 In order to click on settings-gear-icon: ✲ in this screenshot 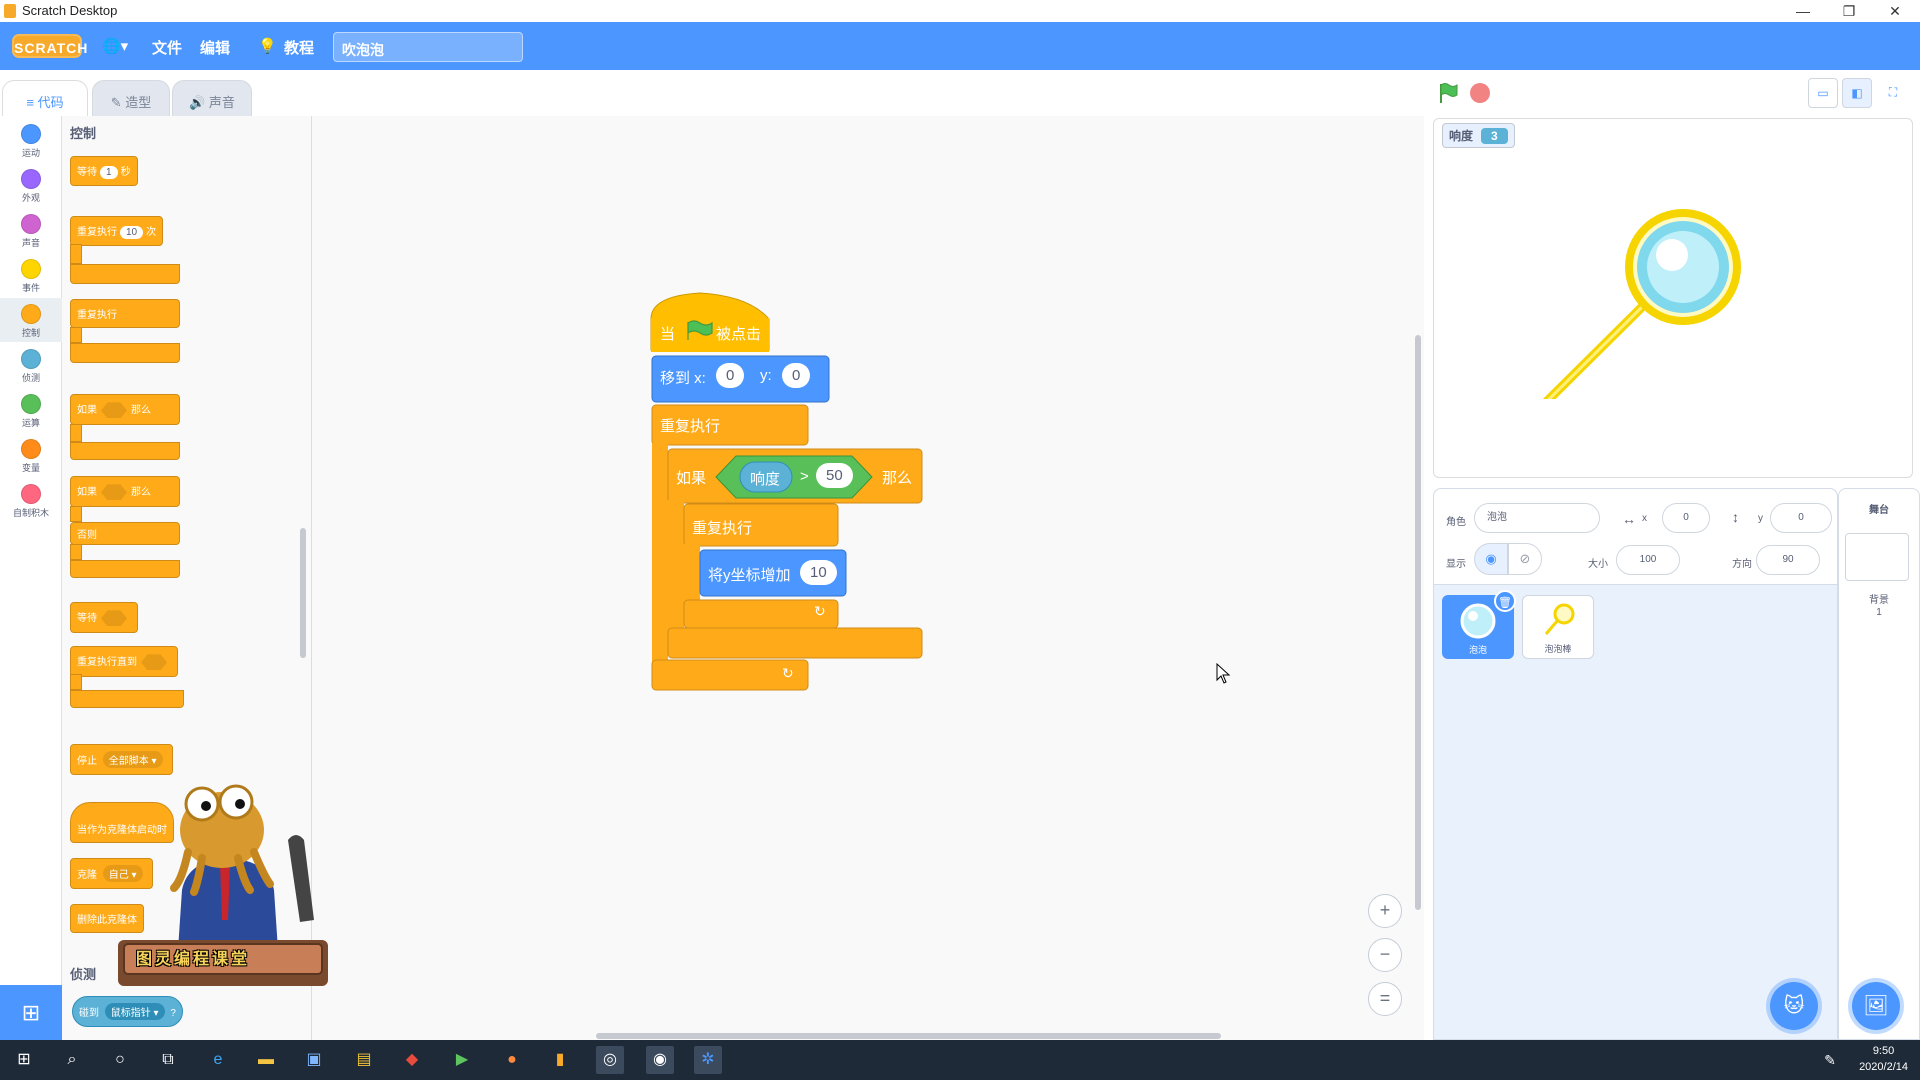, I will do `click(708, 1060)`.